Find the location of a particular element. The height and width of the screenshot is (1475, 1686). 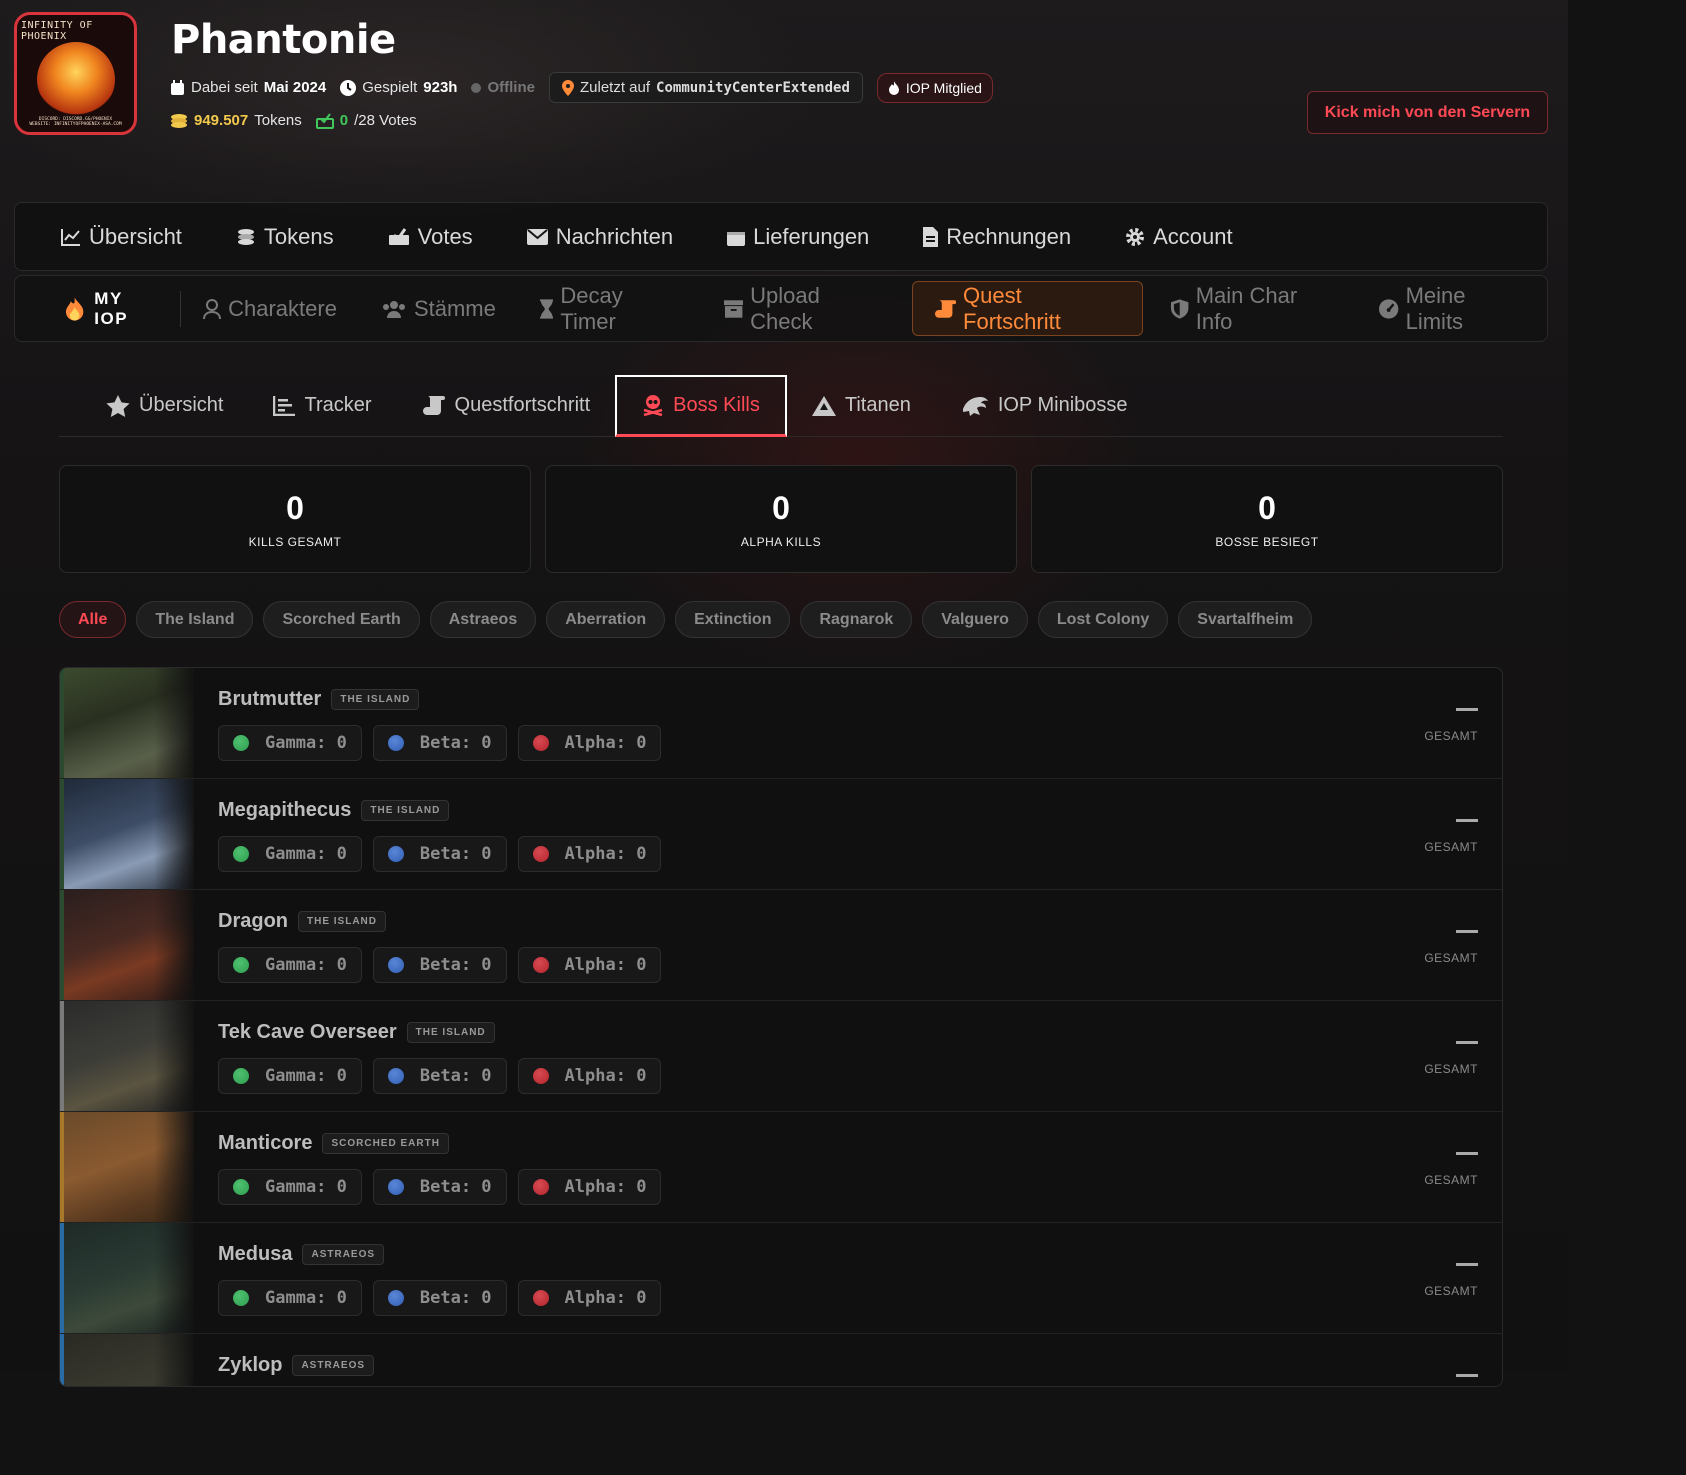

member-badge-label: IOP Mitglied is located at coordinates (943, 87).